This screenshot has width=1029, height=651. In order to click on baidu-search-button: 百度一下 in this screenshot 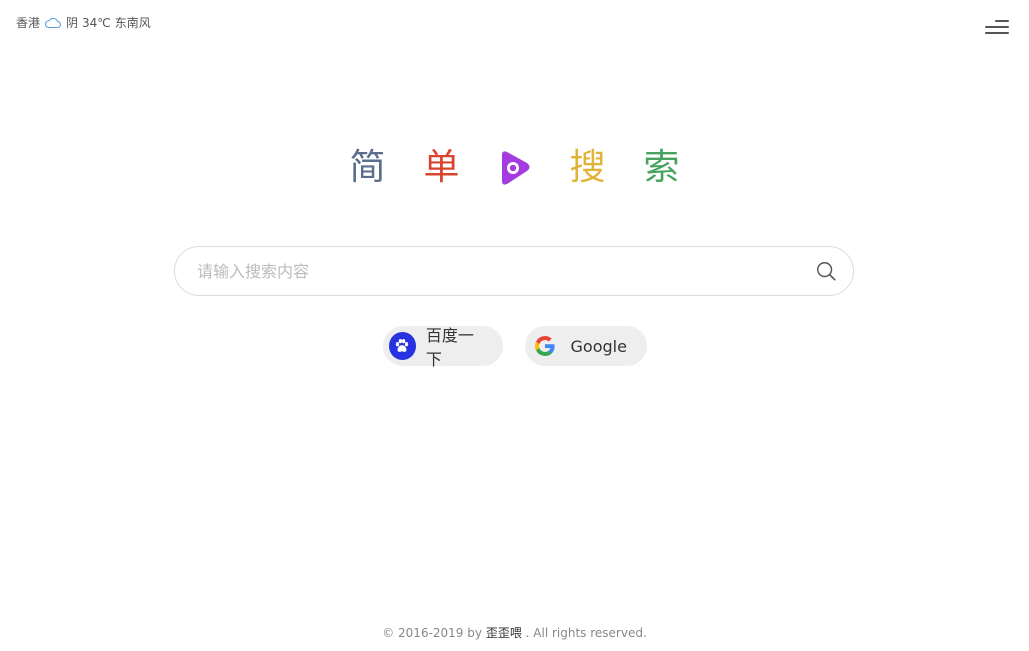, I will do `click(442, 347)`.